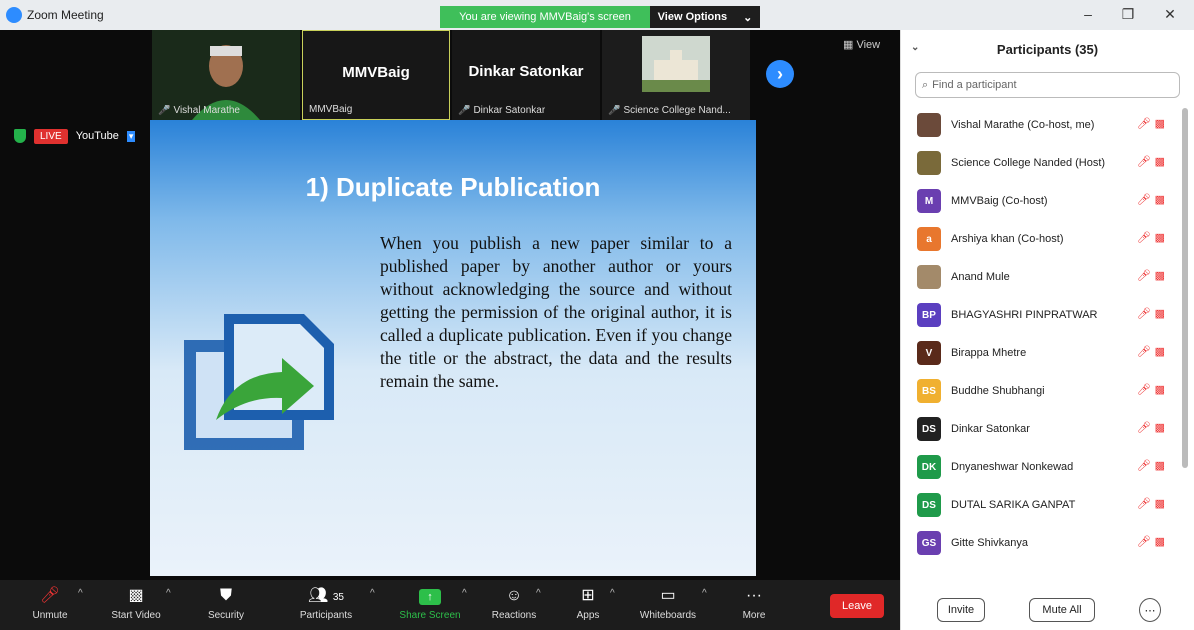  I want to click on participant-row: Science College Nanded (Host) 🎤︎▩, so click(1040, 163).